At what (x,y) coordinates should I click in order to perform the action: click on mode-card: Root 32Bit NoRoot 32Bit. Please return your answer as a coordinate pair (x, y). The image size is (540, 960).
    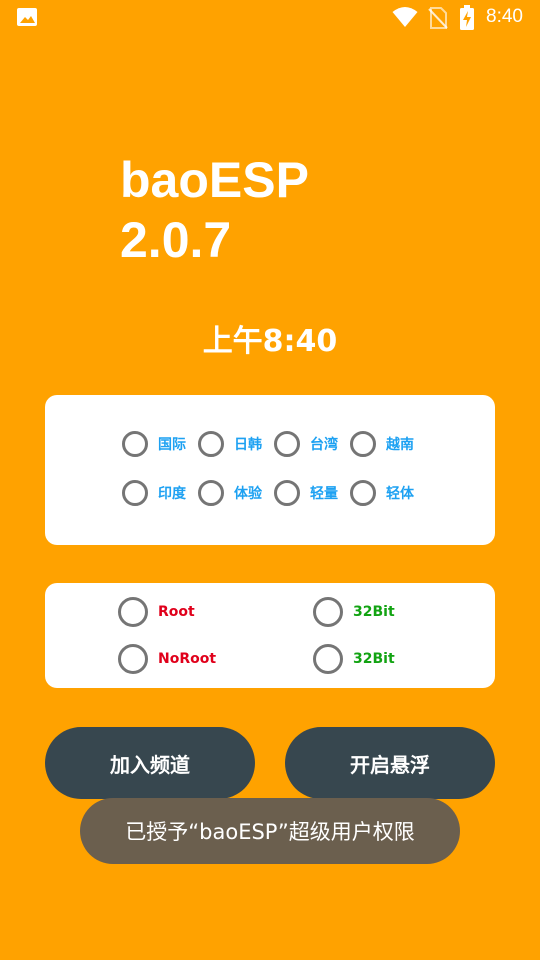
    Looking at the image, I should click on (270, 635).